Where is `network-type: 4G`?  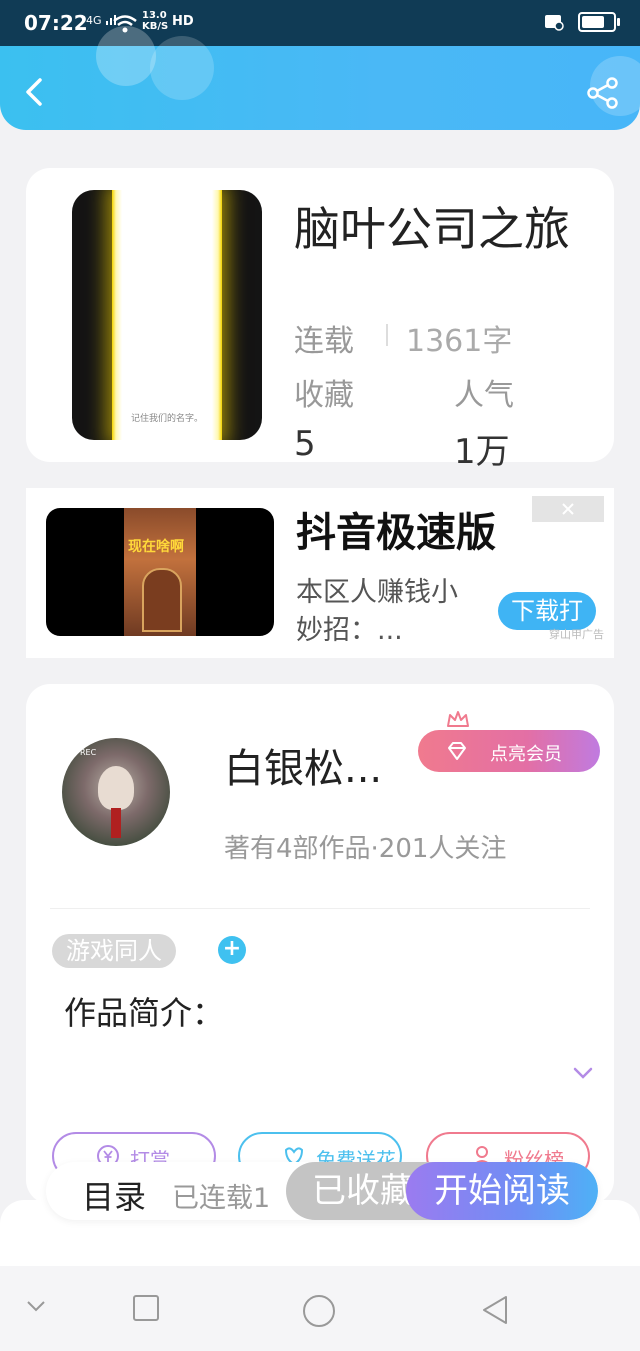
network-type: 4G is located at coordinates (94, 20).